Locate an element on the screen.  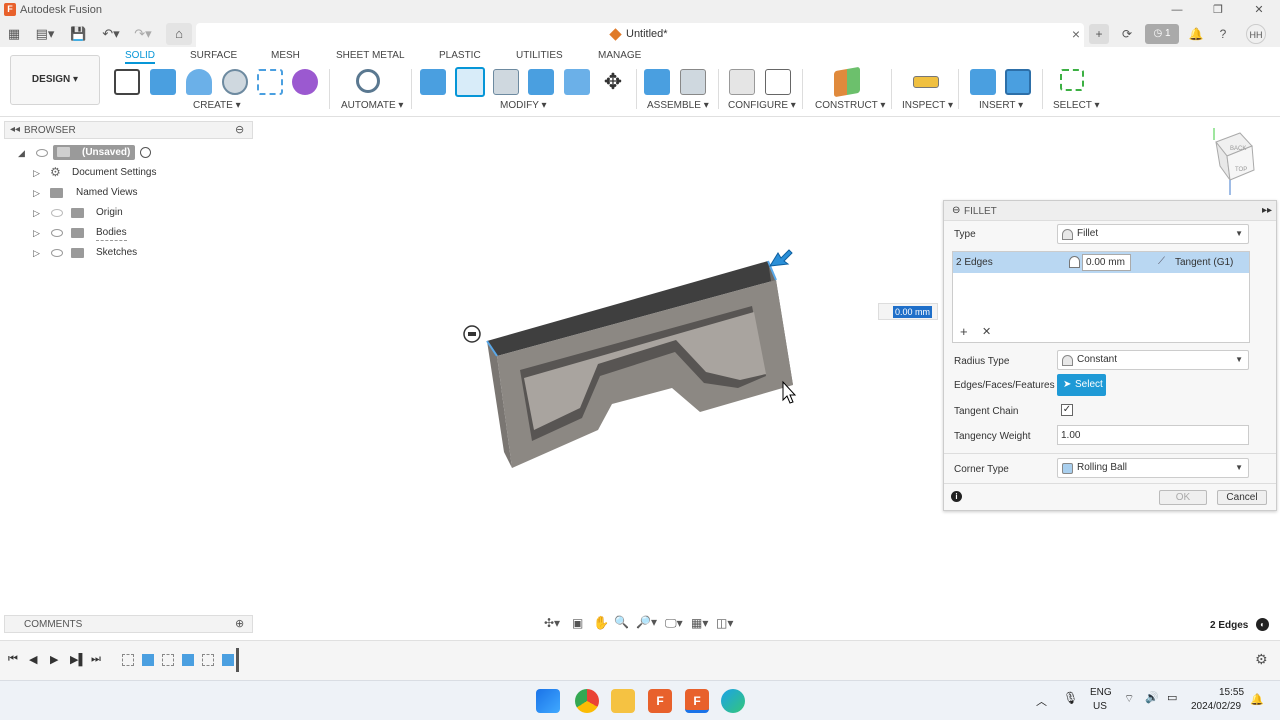
comments-title: COMMENTS is located at coordinates (53, 624).